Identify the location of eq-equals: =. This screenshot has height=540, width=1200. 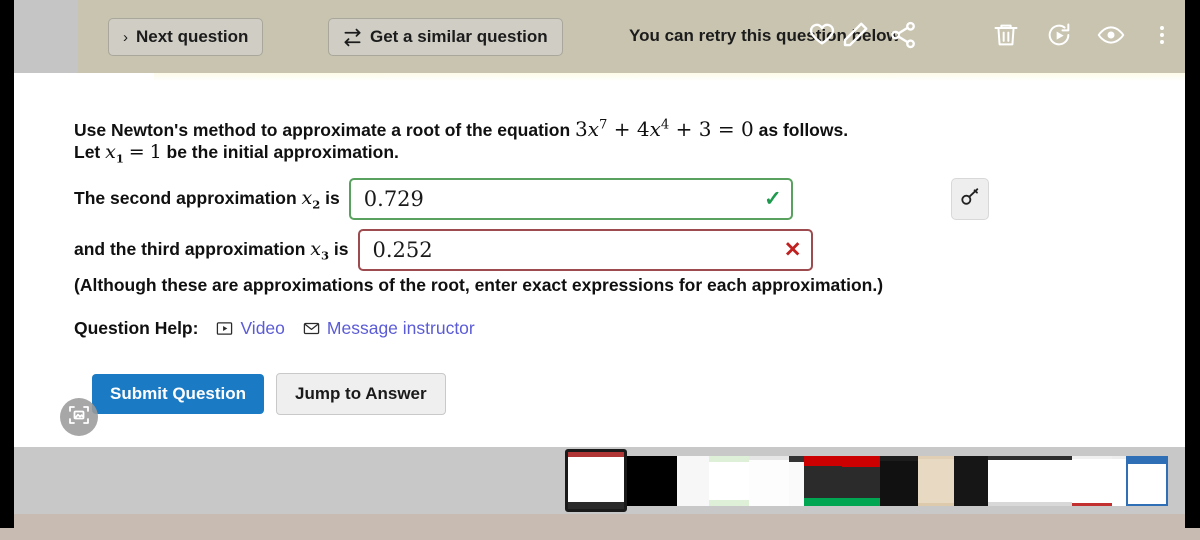
(726, 129).